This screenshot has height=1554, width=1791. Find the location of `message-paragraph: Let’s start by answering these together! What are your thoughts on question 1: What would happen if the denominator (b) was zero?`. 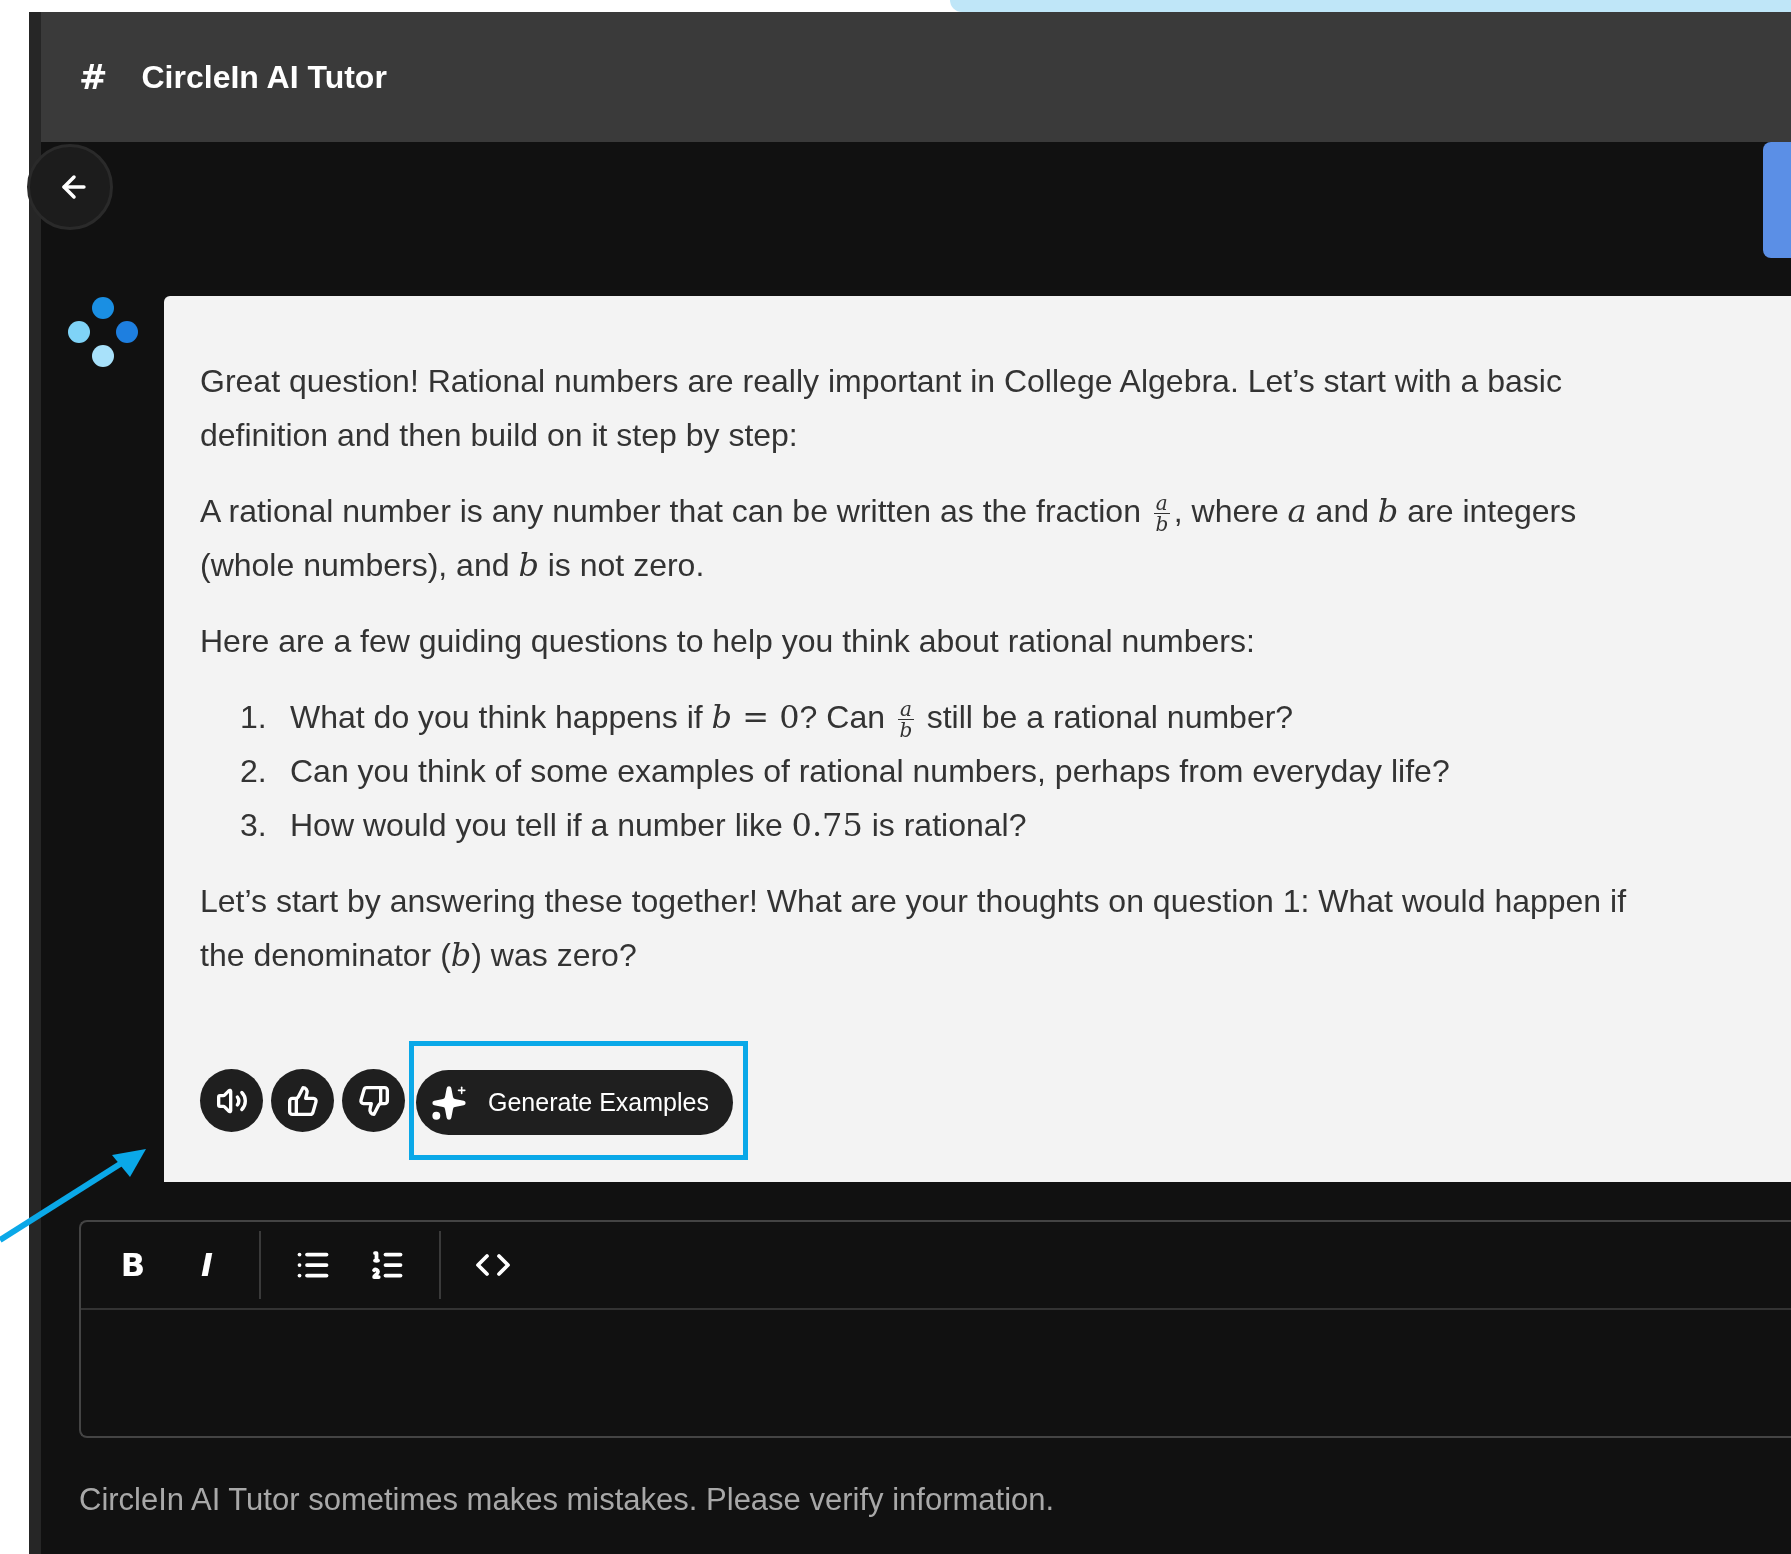

message-paragraph: Let’s start by answering these together! What are your thoughts on question 1: What would happen if the denominator (b) was zero? is located at coordinates (914, 929).